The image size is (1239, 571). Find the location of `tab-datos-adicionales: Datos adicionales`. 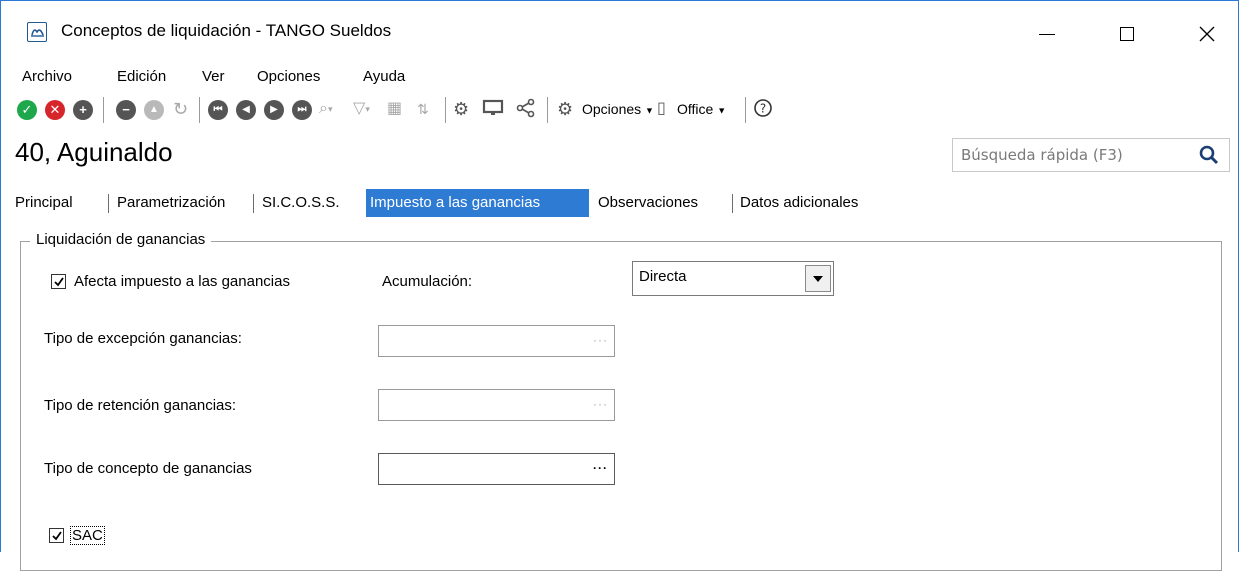

tab-datos-adicionales: Datos adicionales is located at coordinates (799, 203).